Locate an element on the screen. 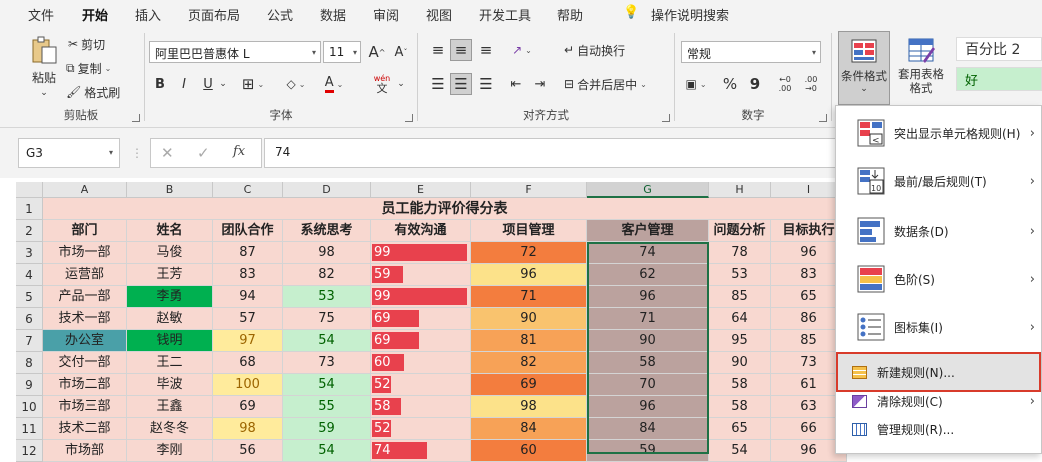  data-cell: 62 is located at coordinates (648, 275).